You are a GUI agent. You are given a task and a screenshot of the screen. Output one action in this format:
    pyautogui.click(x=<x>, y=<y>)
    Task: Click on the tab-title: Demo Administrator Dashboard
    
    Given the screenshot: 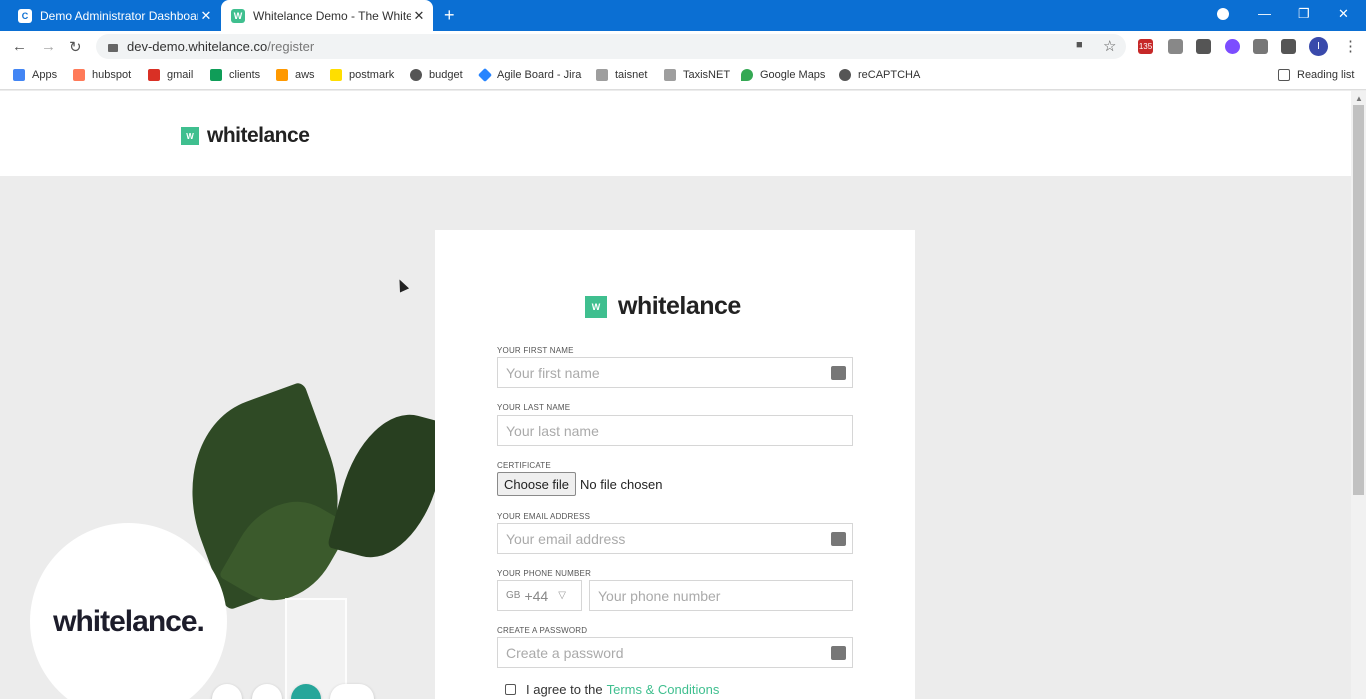 What is the action you would take?
    pyautogui.click(x=119, y=15)
    